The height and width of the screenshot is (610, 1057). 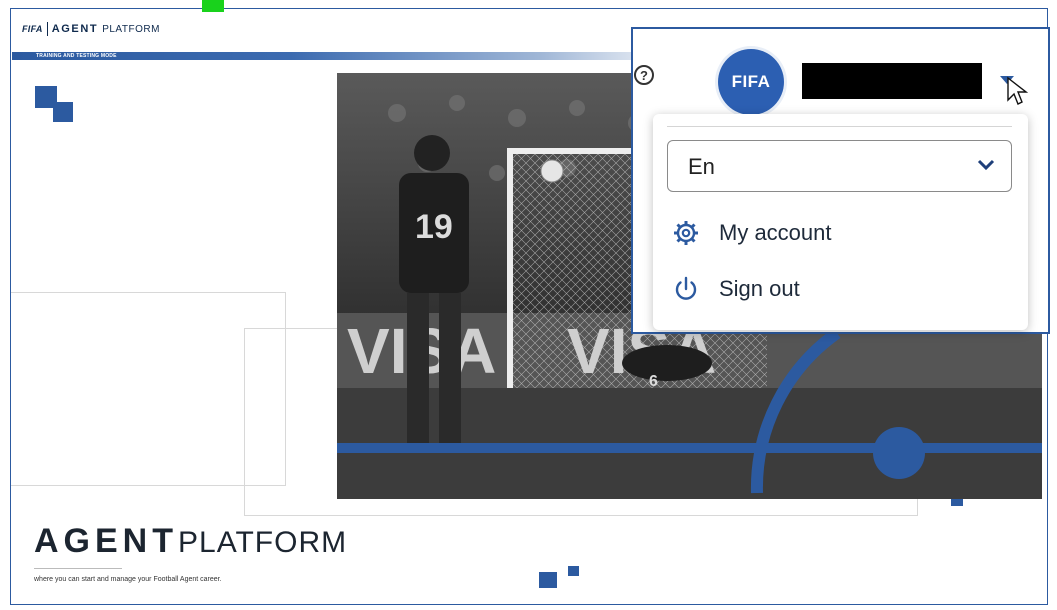 What do you see at coordinates (75, 29) in the screenshot?
I see `logo-agent-text: AGENT` at bounding box center [75, 29].